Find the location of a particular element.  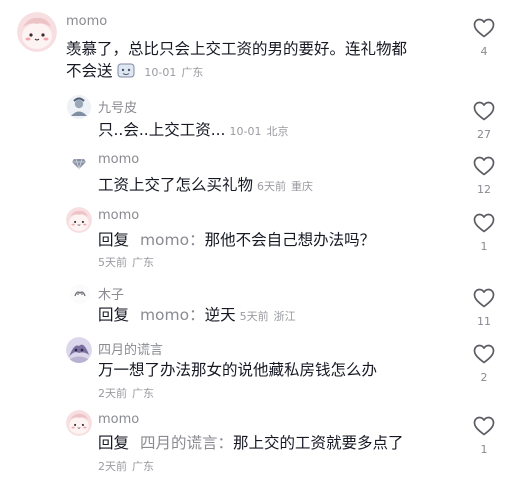

comment-meta: 5天前 广东 is located at coordinates (126, 262).